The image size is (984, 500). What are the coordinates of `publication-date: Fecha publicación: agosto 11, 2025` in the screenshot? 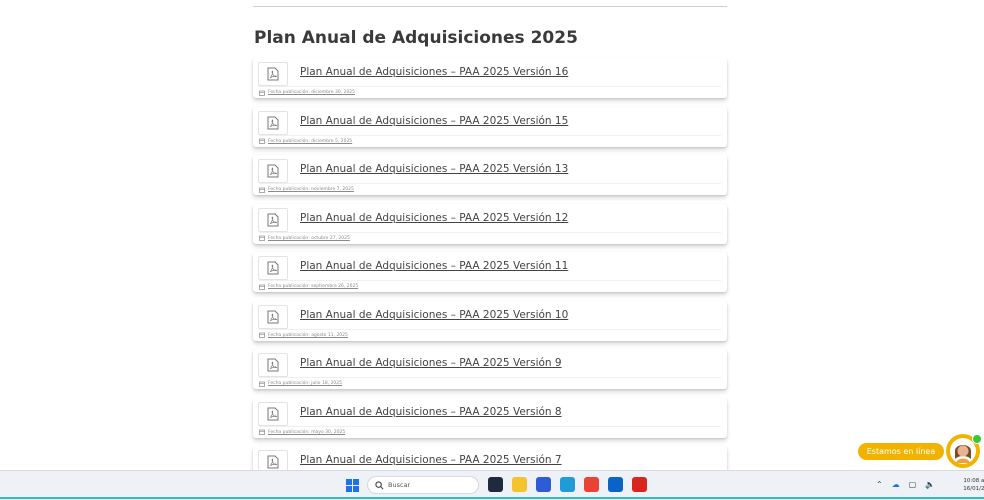 It's located at (308, 335).